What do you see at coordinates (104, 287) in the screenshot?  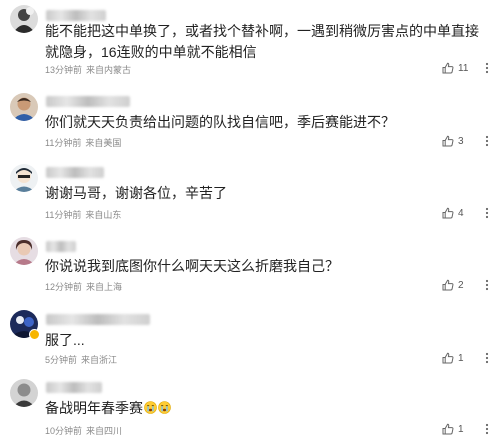 I see `comment-location: 来自上海` at bounding box center [104, 287].